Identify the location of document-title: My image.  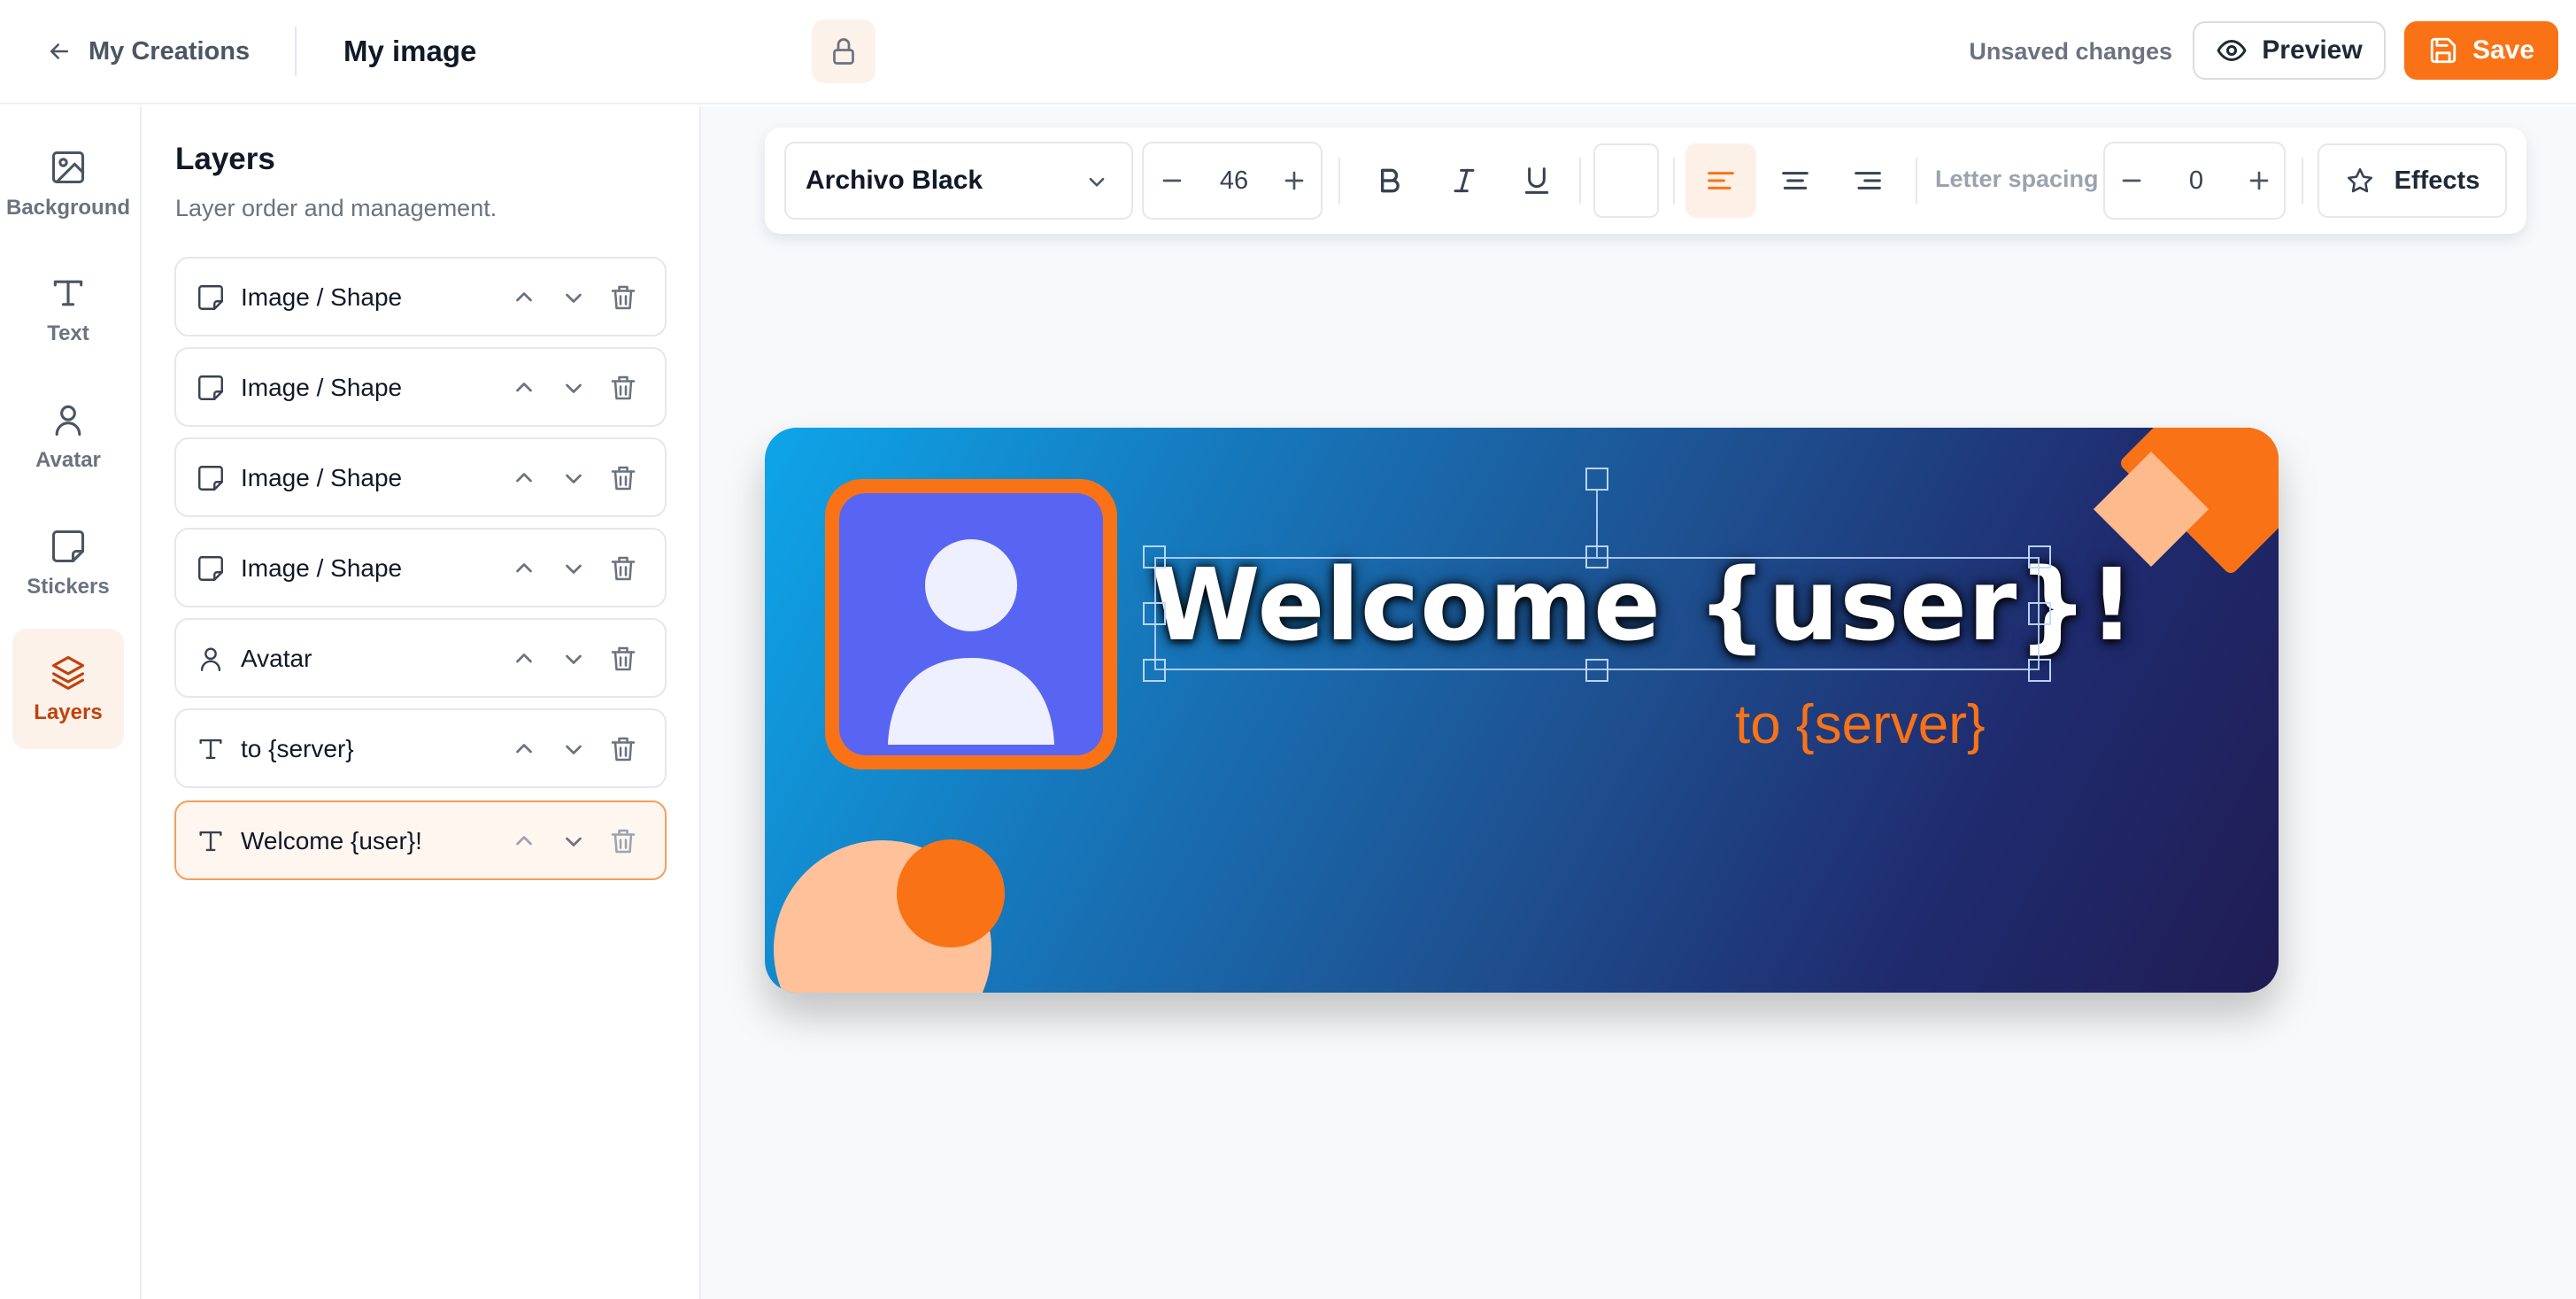
(409, 51).